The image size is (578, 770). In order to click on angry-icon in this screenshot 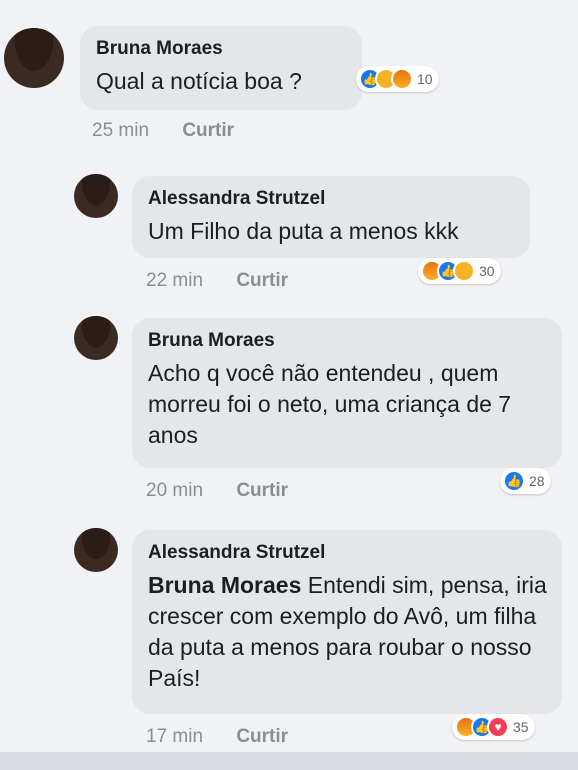, I will do `click(402, 79)`.